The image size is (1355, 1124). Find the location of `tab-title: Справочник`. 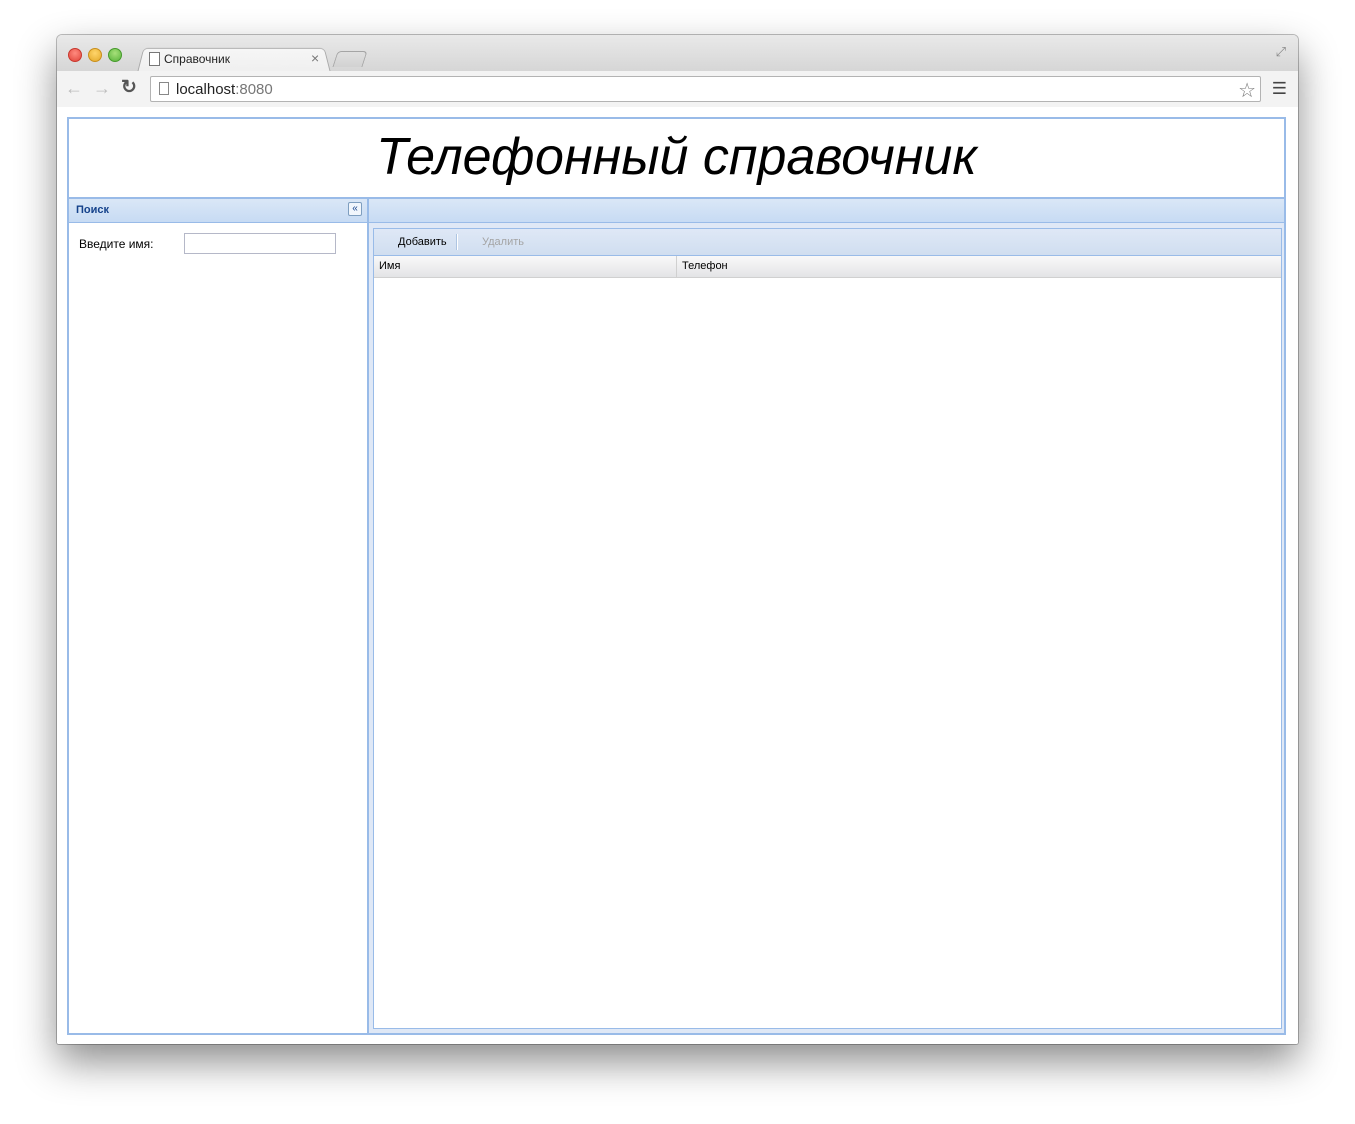

tab-title: Справочник is located at coordinates (197, 59).